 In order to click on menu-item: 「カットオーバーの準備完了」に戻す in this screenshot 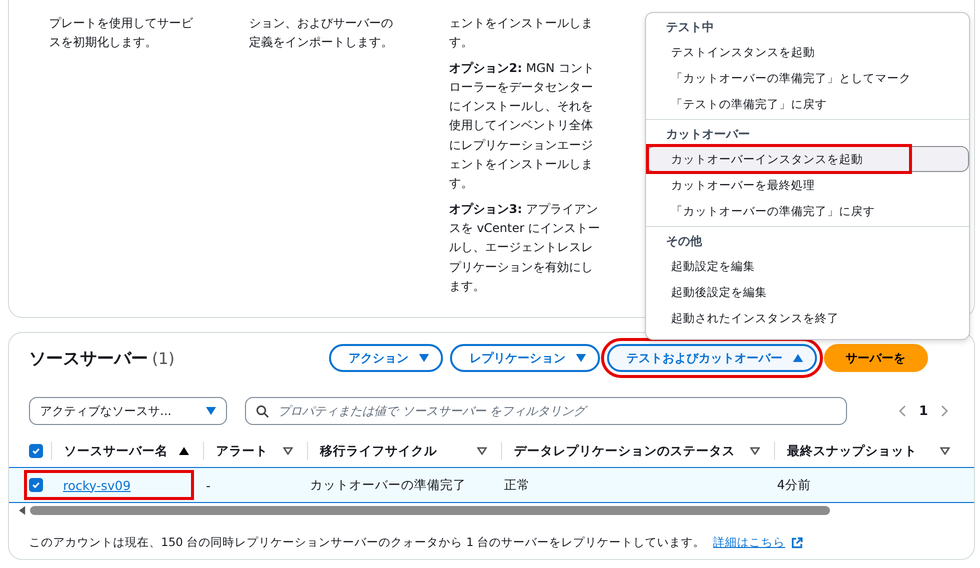, I will do `click(807, 211)`.